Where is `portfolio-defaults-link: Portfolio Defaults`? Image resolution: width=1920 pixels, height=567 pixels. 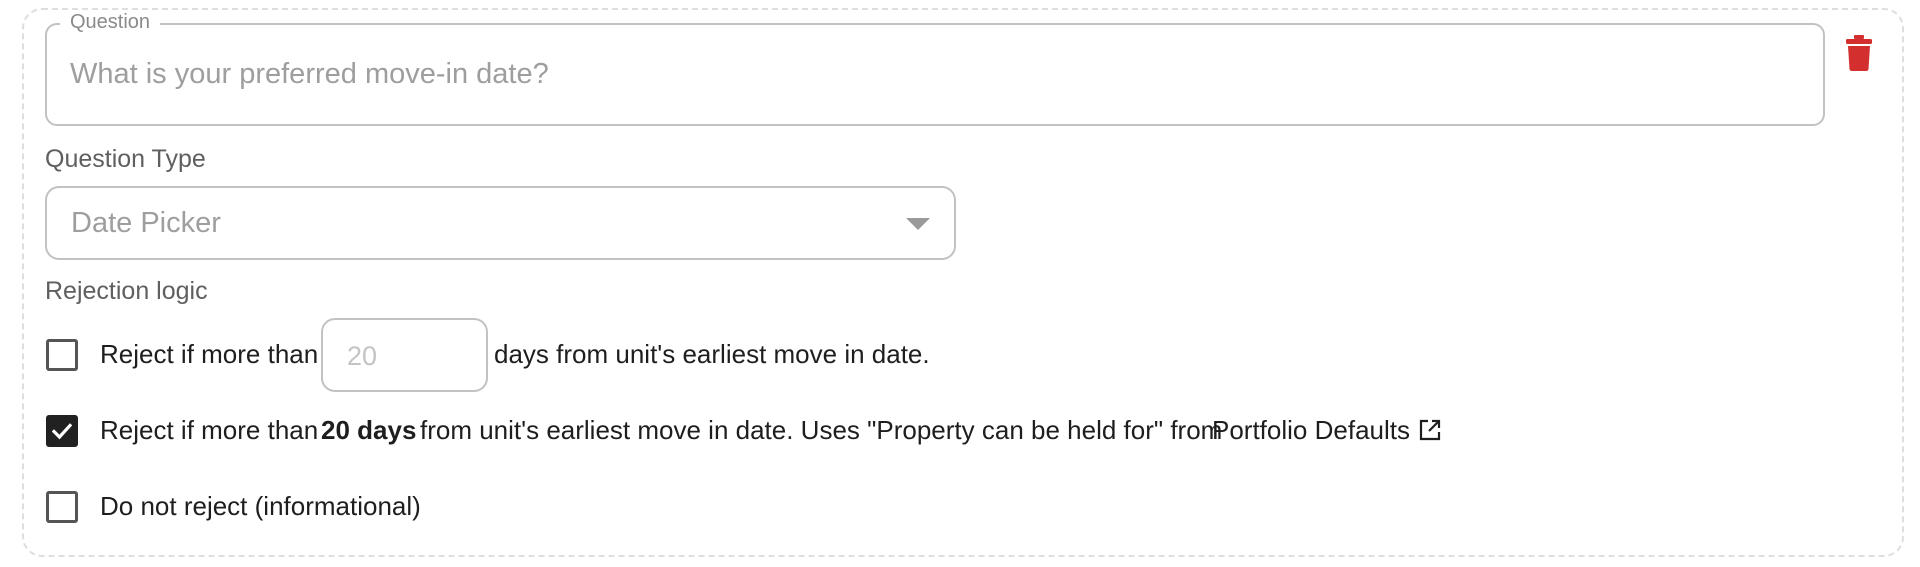 portfolio-defaults-link: Portfolio Defaults is located at coordinates (1311, 430).